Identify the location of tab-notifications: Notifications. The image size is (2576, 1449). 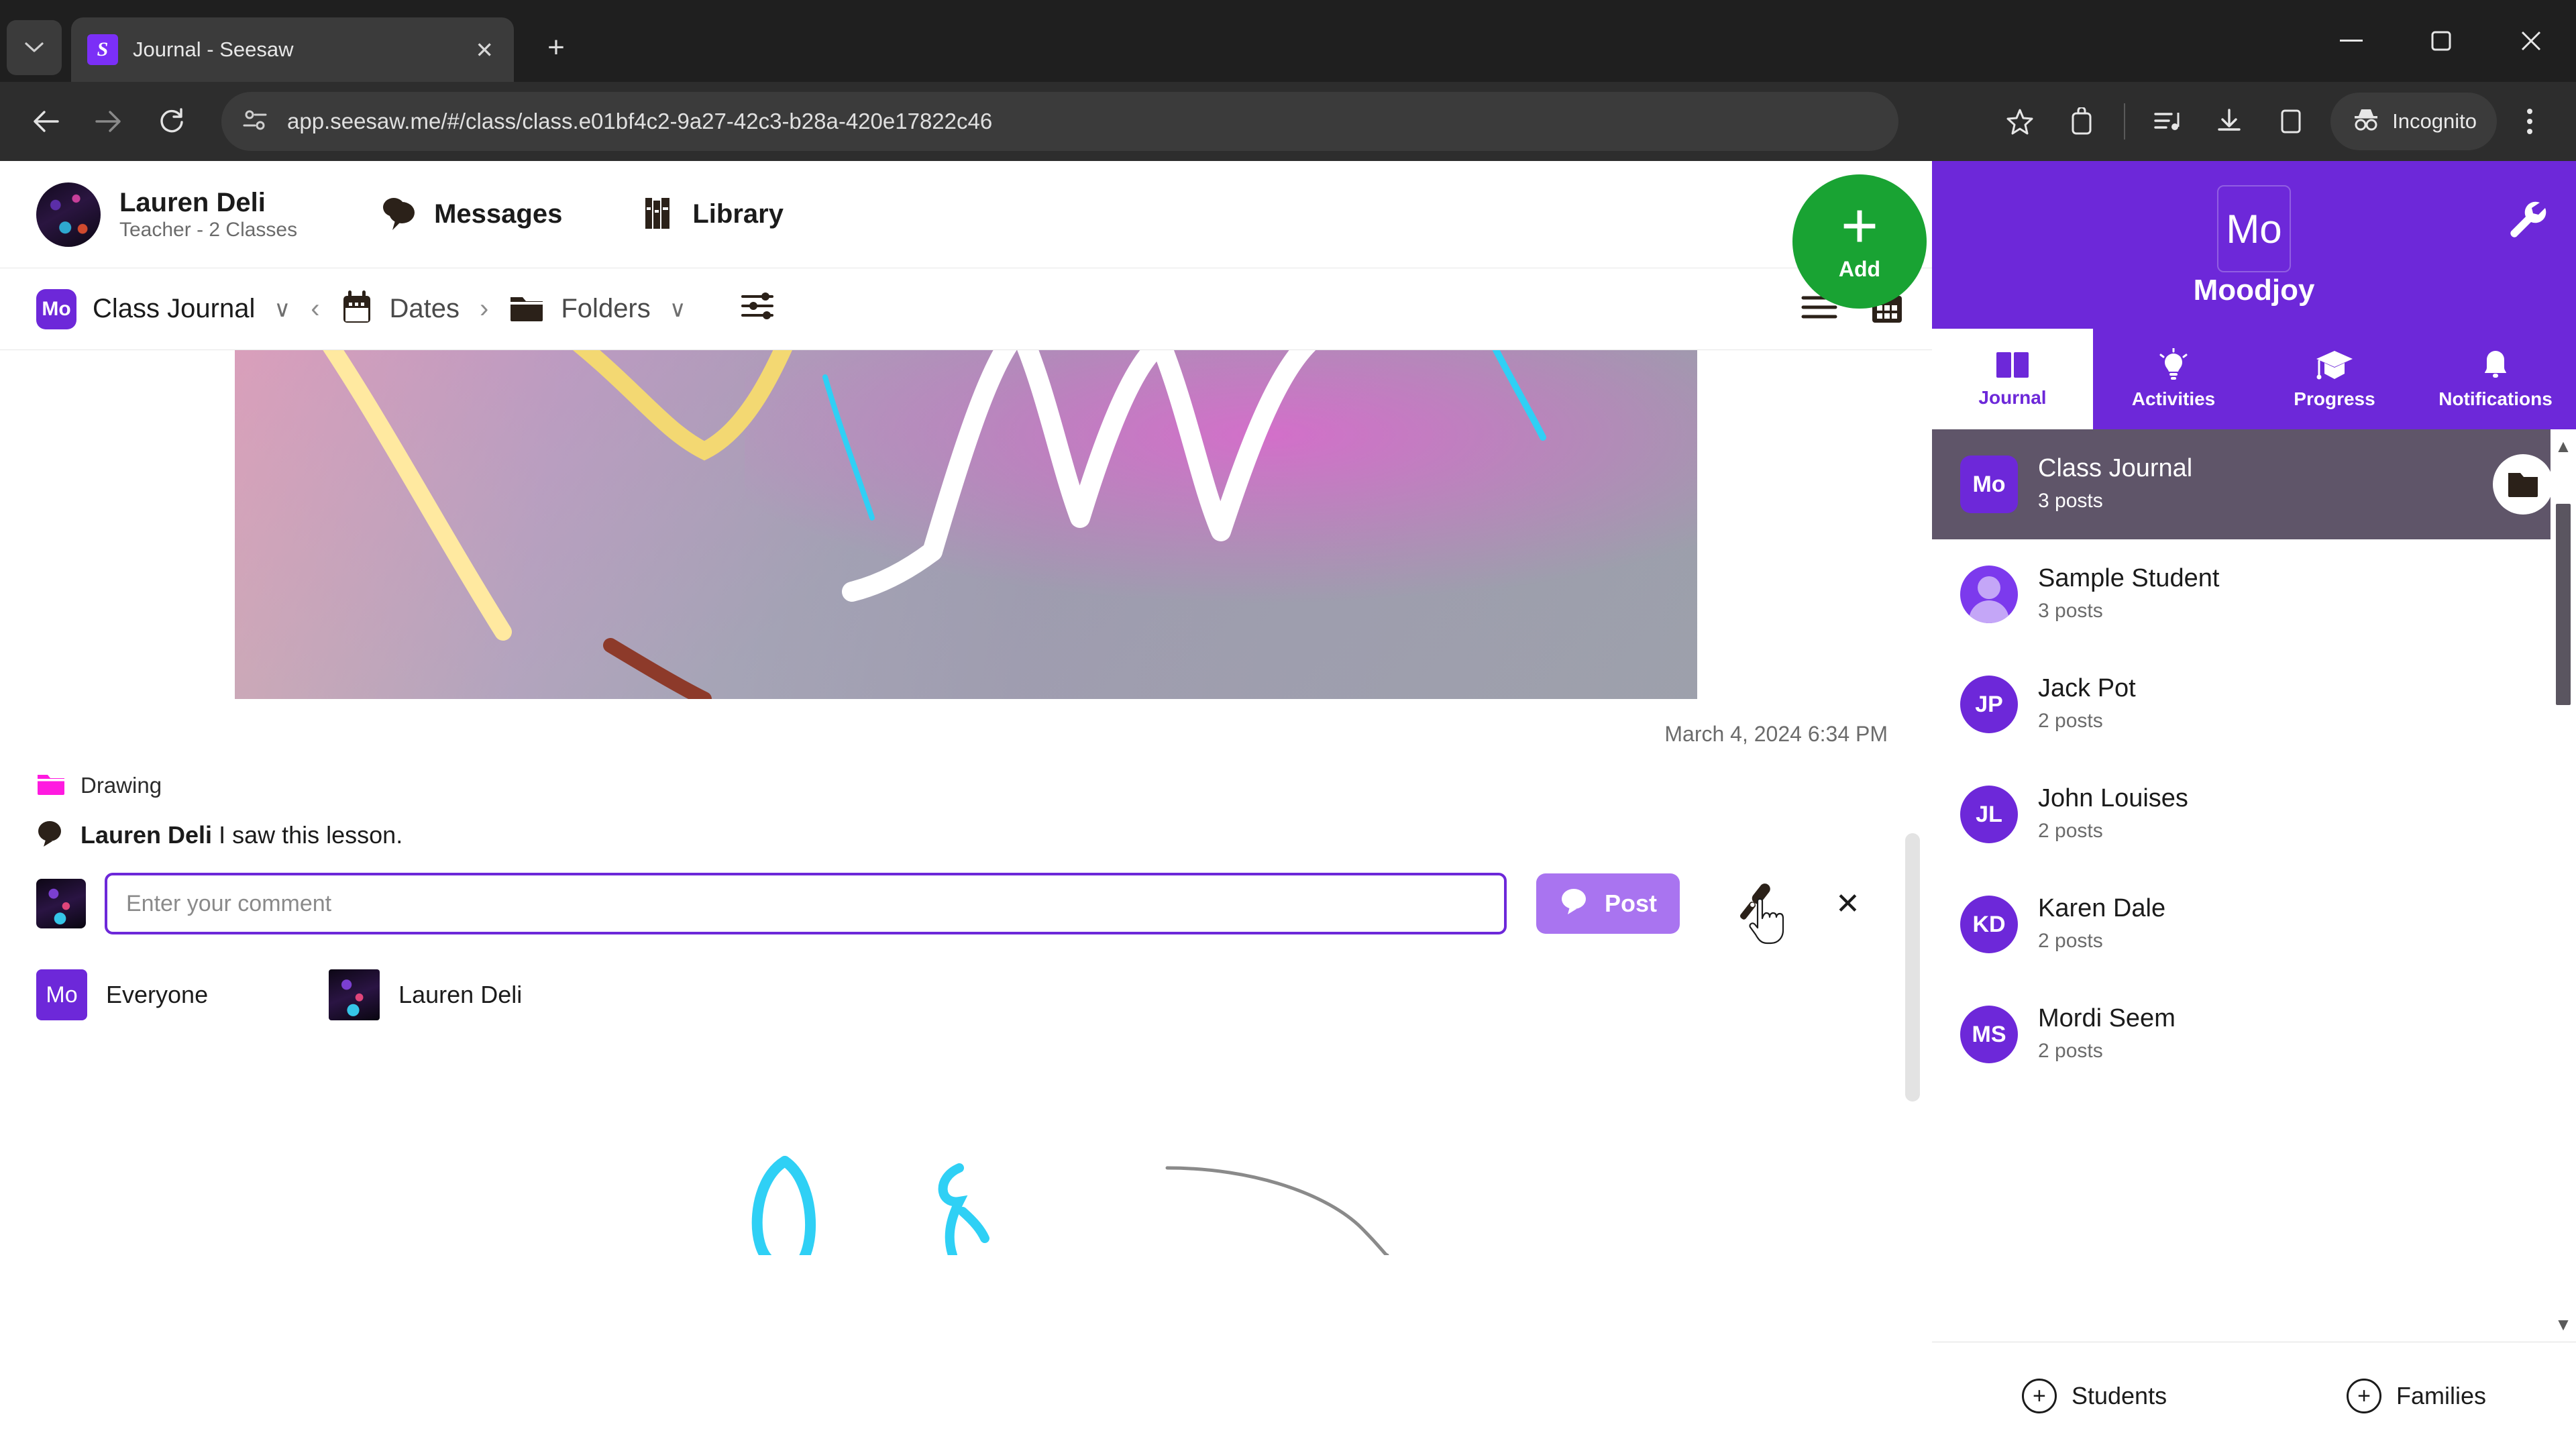
(2495, 379).